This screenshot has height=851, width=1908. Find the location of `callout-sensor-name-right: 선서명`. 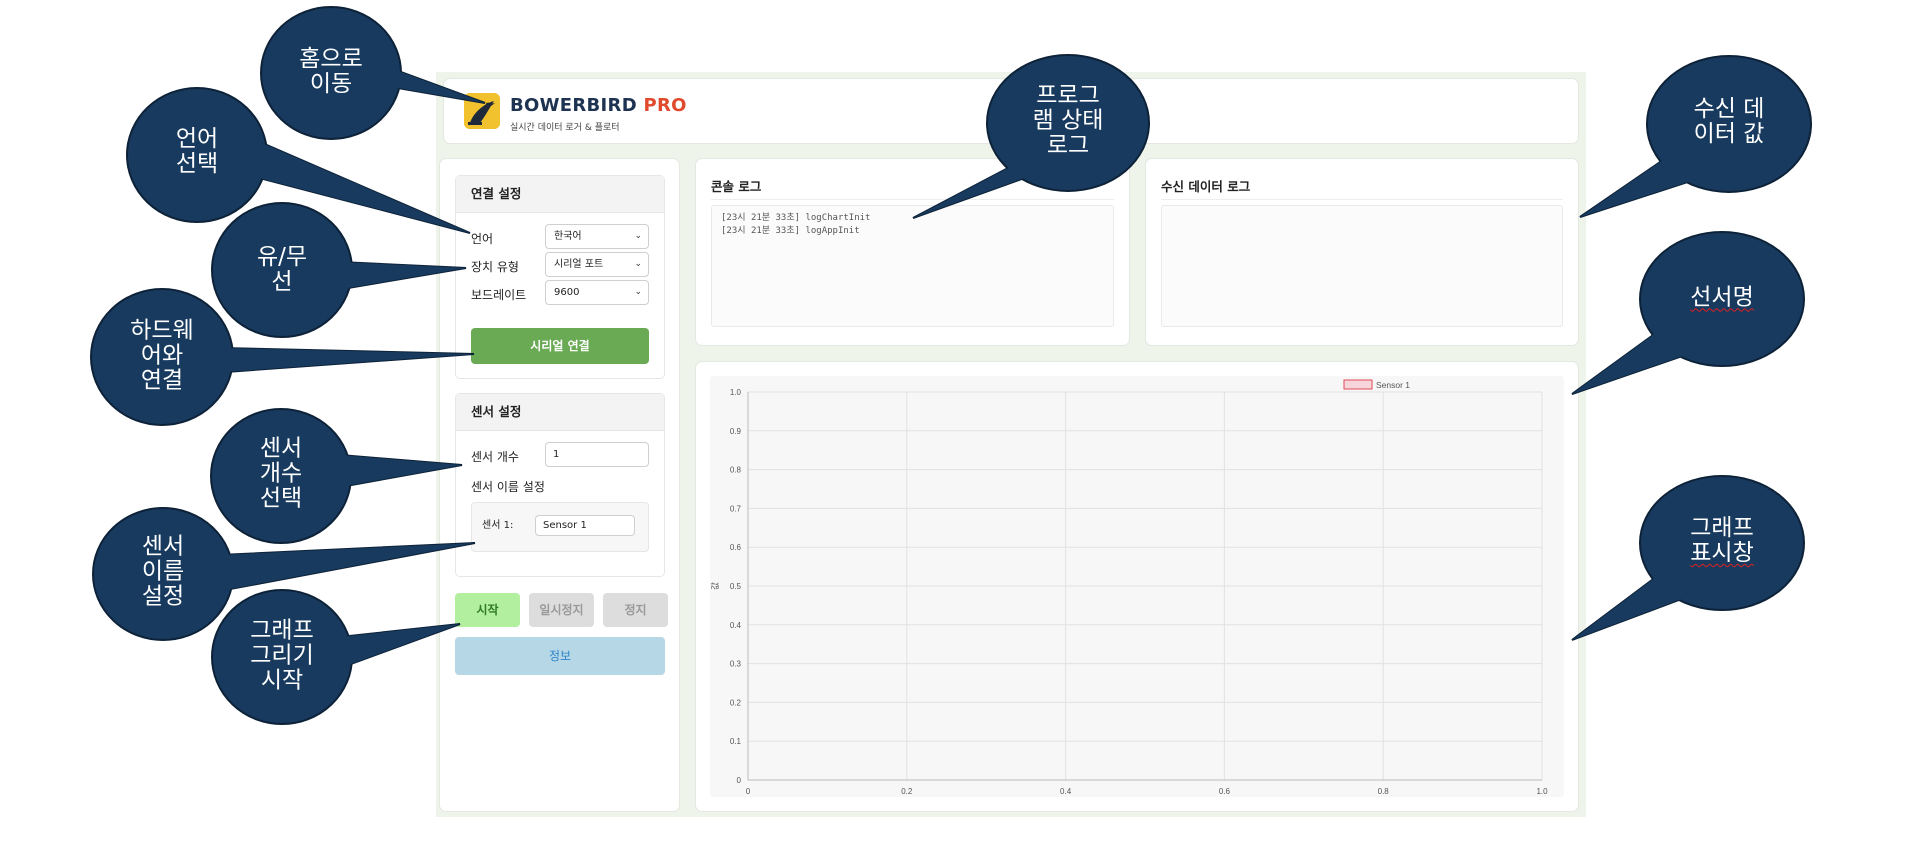

callout-sensor-name-right: 선서명 is located at coordinates (1722, 297).